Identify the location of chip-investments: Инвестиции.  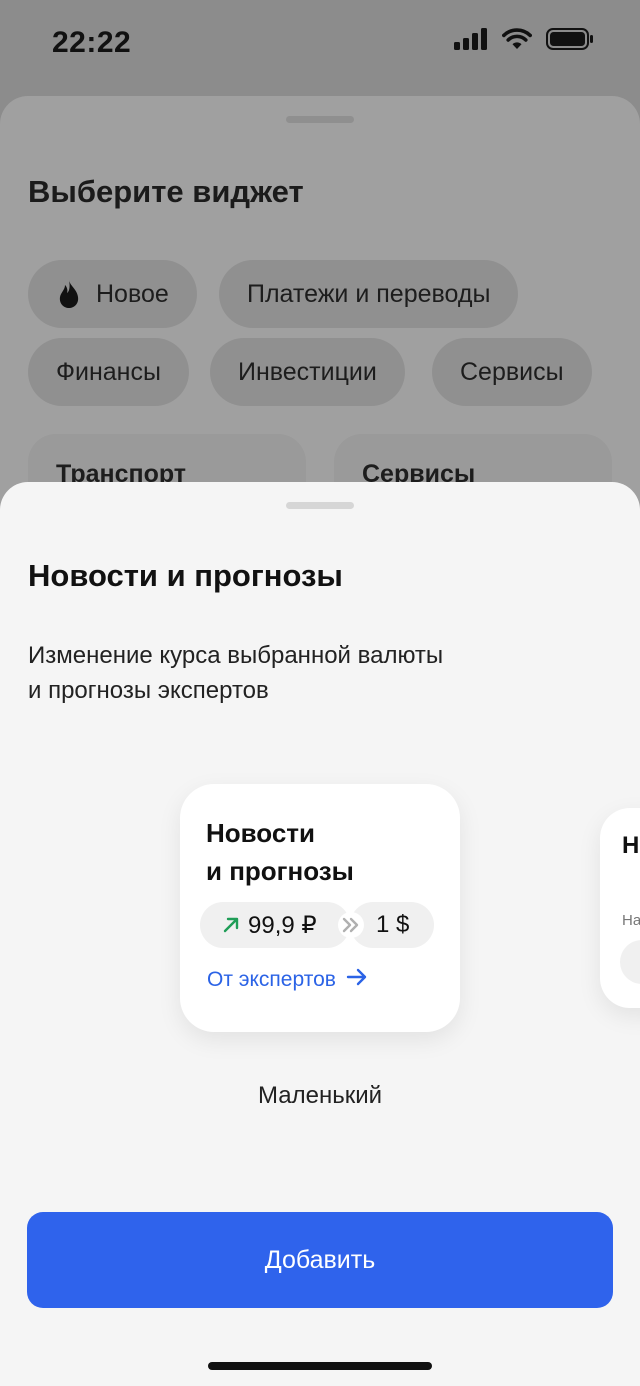
(307, 372).